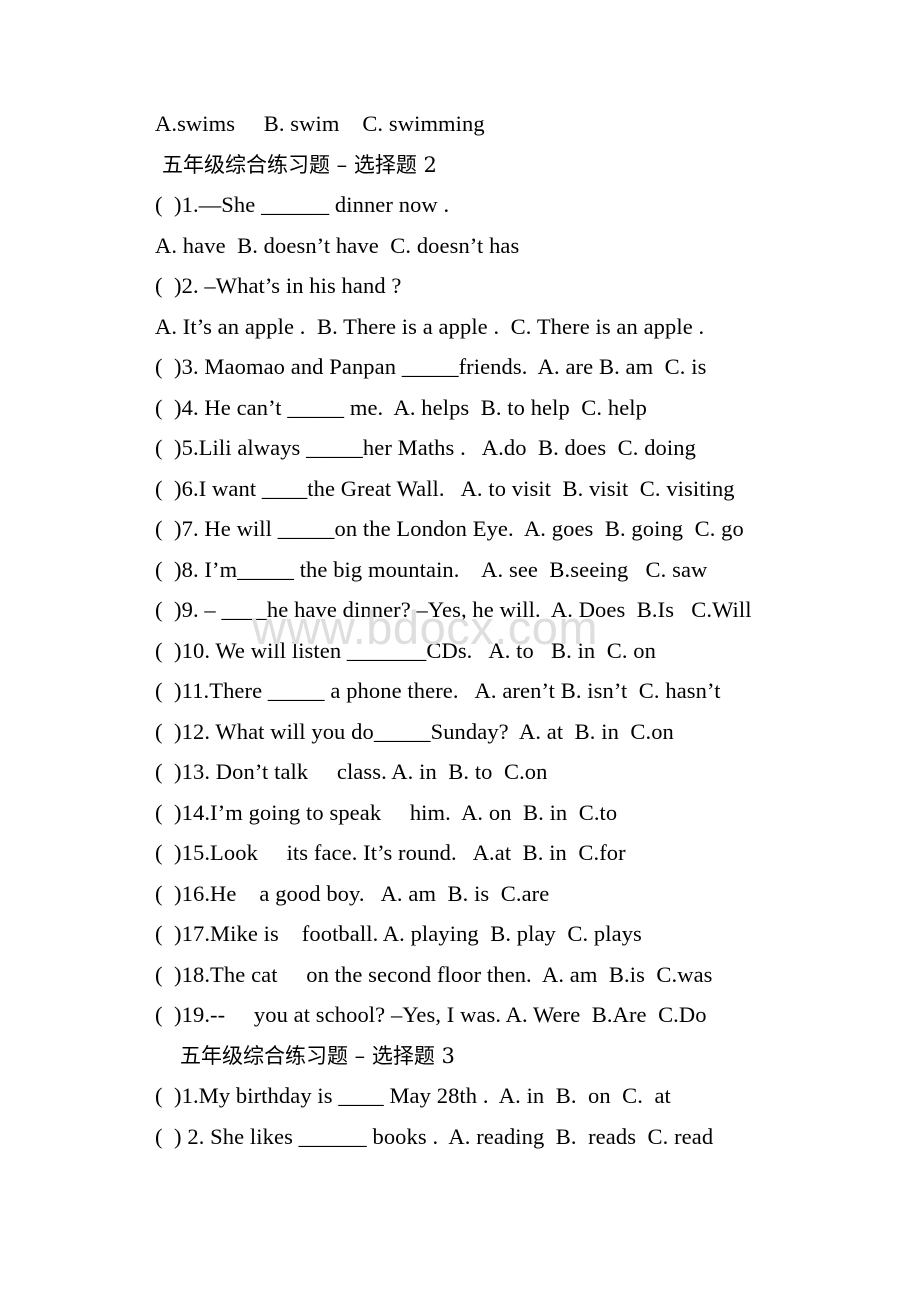 The image size is (920, 1302). What do you see at coordinates (299, 164) in the screenshot?
I see `section-heading: 五年级综合练习题 – 选择题 2` at bounding box center [299, 164].